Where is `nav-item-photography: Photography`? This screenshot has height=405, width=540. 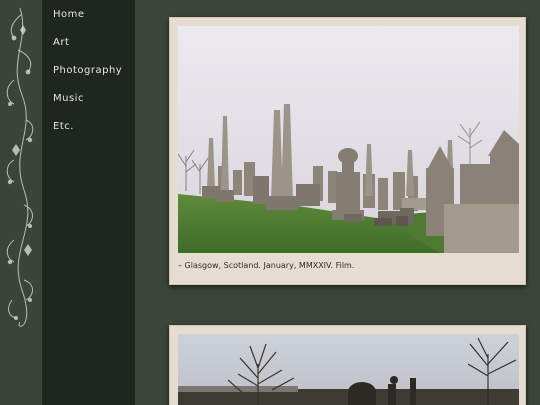
nav-item-photography: Photography is located at coordinates (87, 70).